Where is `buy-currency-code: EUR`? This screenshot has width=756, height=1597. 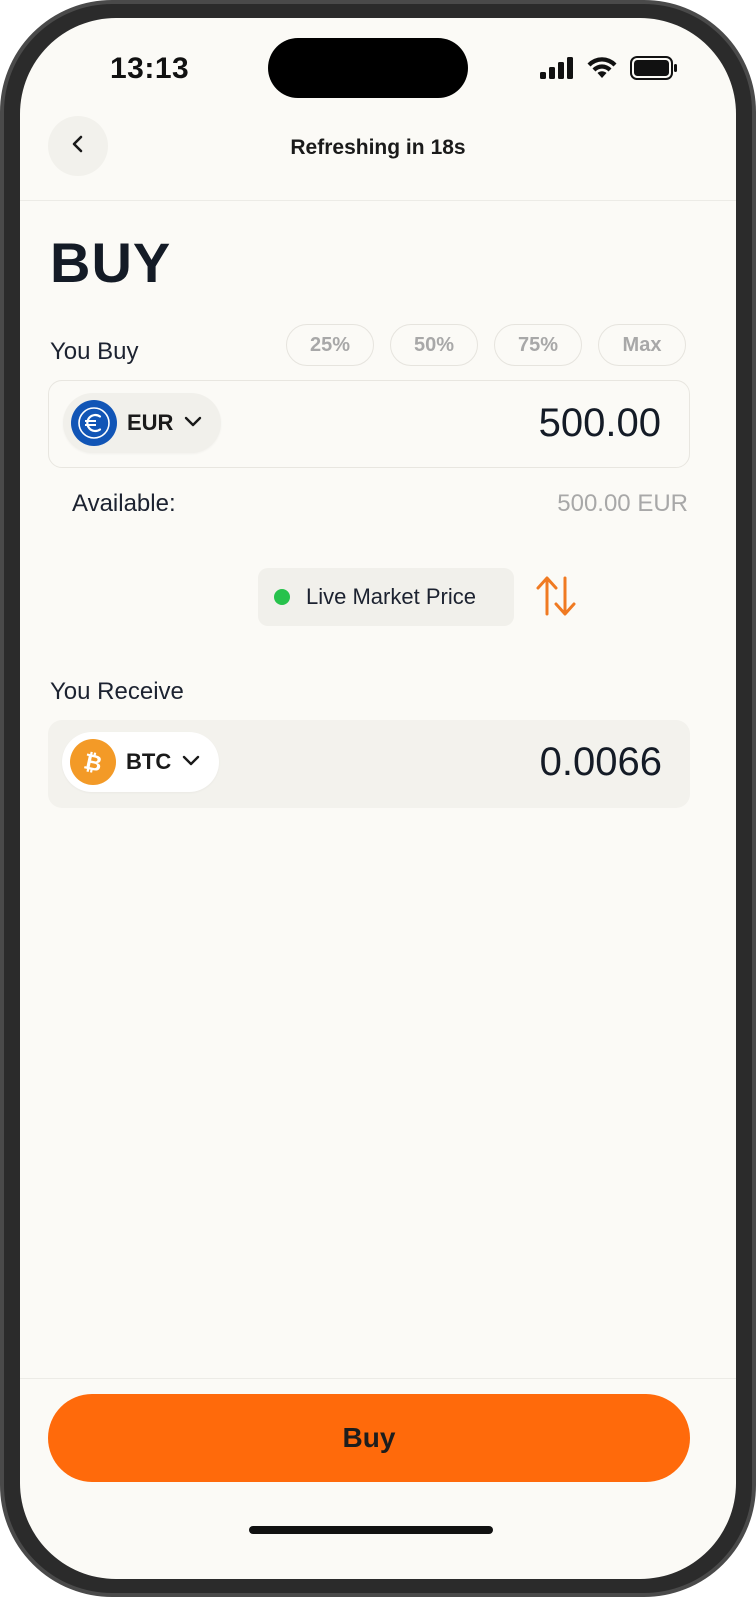
buy-currency-code: EUR is located at coordinates (150, 422).